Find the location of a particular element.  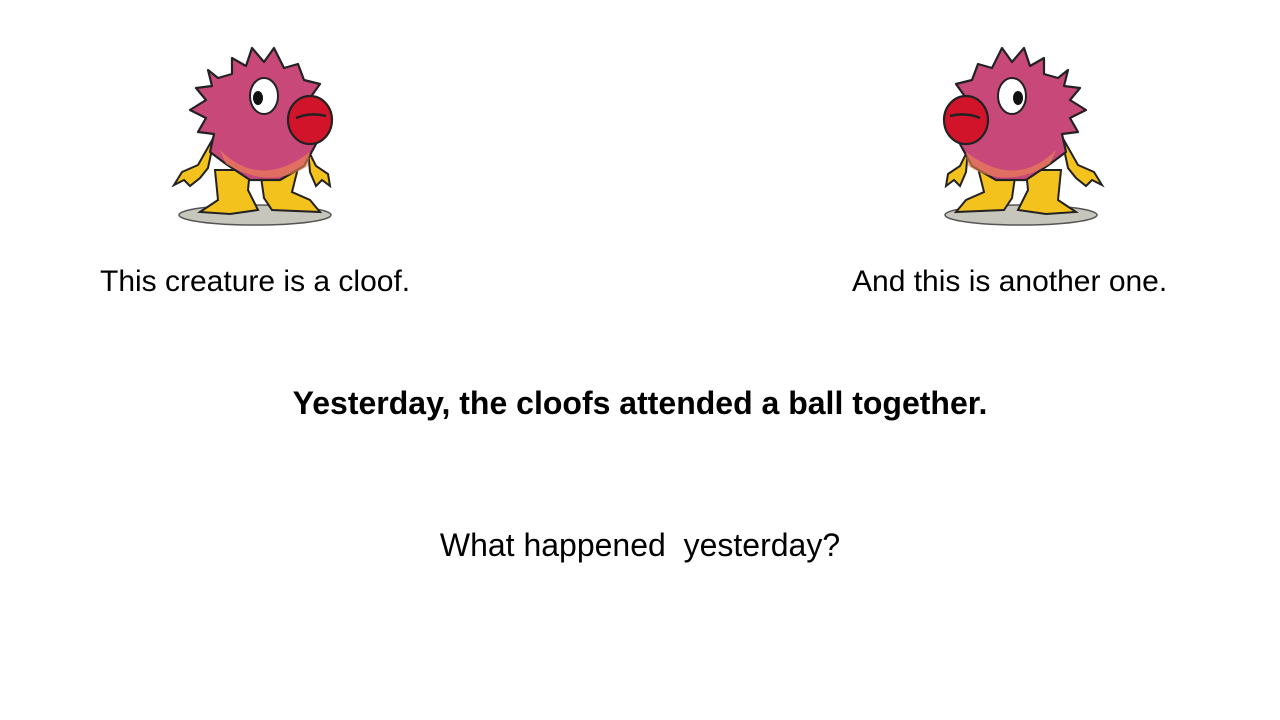

cloof-creature-left is located at coordinates (250, 135).